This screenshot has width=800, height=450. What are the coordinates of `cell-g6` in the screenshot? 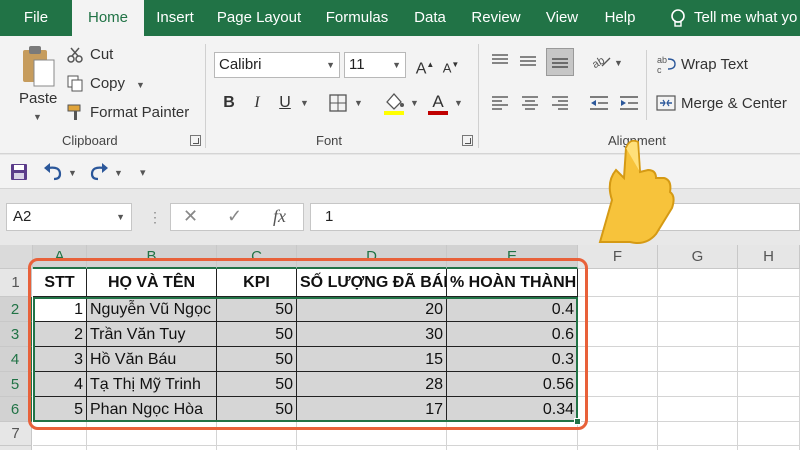 It's located at (698, 409).